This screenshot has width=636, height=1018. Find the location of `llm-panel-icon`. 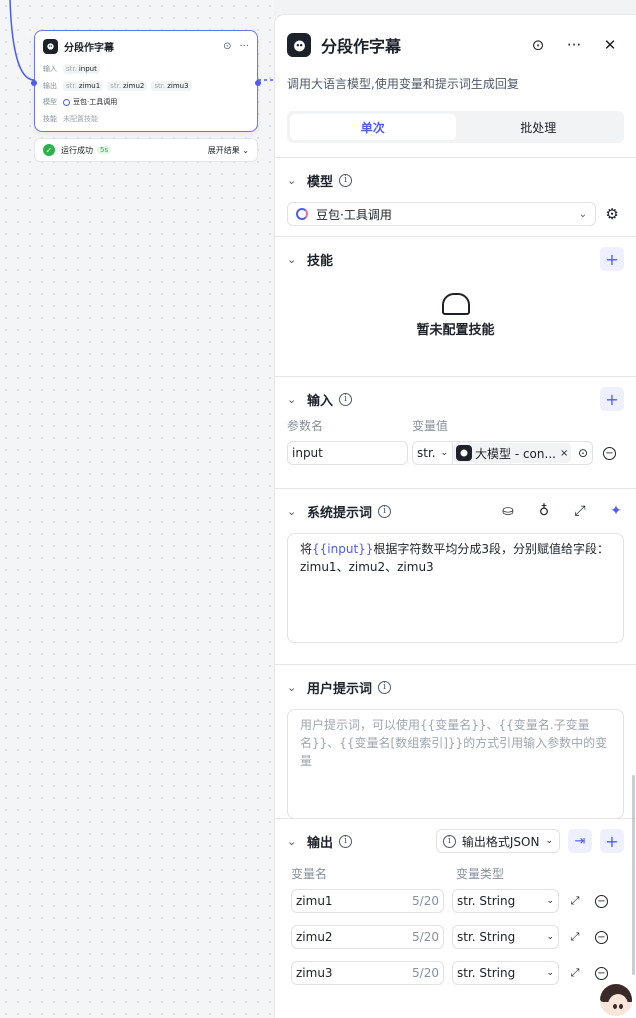

llm-panel-icon is located at coordinates (299, 45).